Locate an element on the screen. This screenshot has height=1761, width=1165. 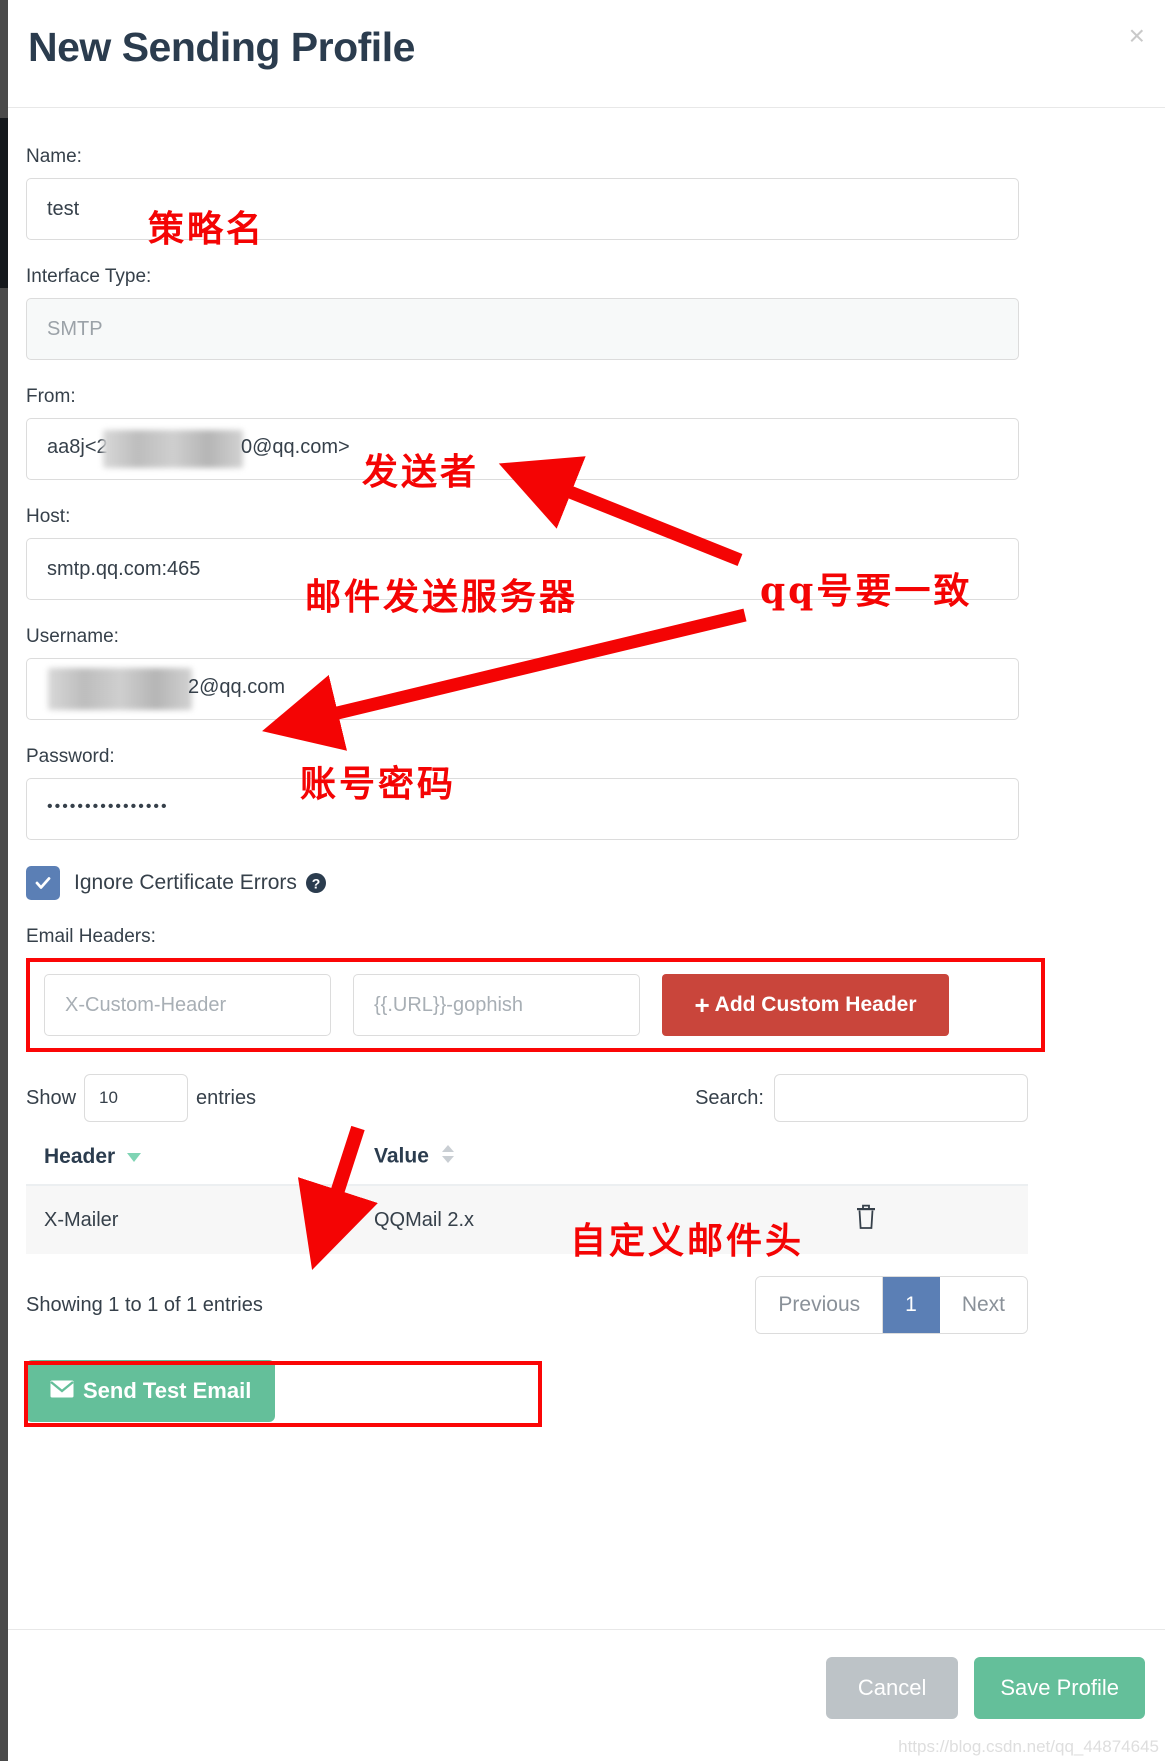
check-icon is located at coordinates (43, 883).